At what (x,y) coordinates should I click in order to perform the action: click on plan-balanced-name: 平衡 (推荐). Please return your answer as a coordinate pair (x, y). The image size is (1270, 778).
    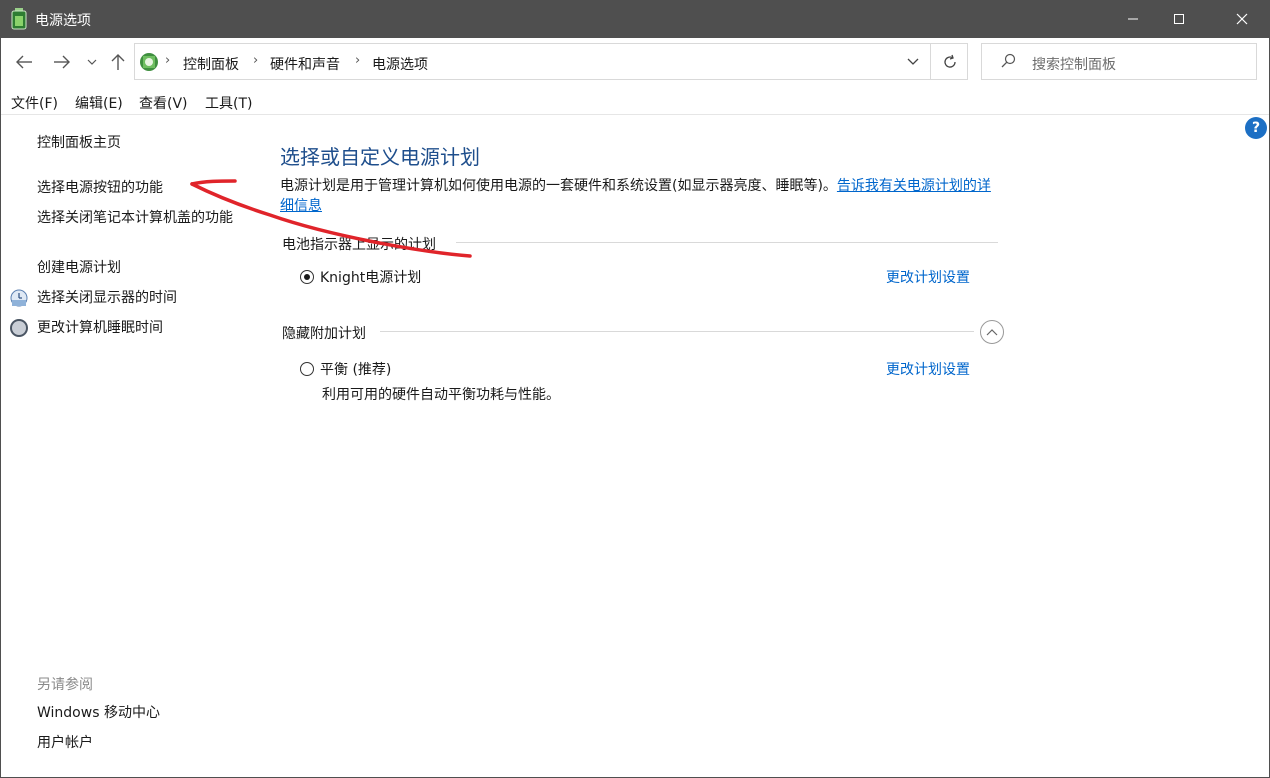
    Looking at the image, I should click on (355, 369).